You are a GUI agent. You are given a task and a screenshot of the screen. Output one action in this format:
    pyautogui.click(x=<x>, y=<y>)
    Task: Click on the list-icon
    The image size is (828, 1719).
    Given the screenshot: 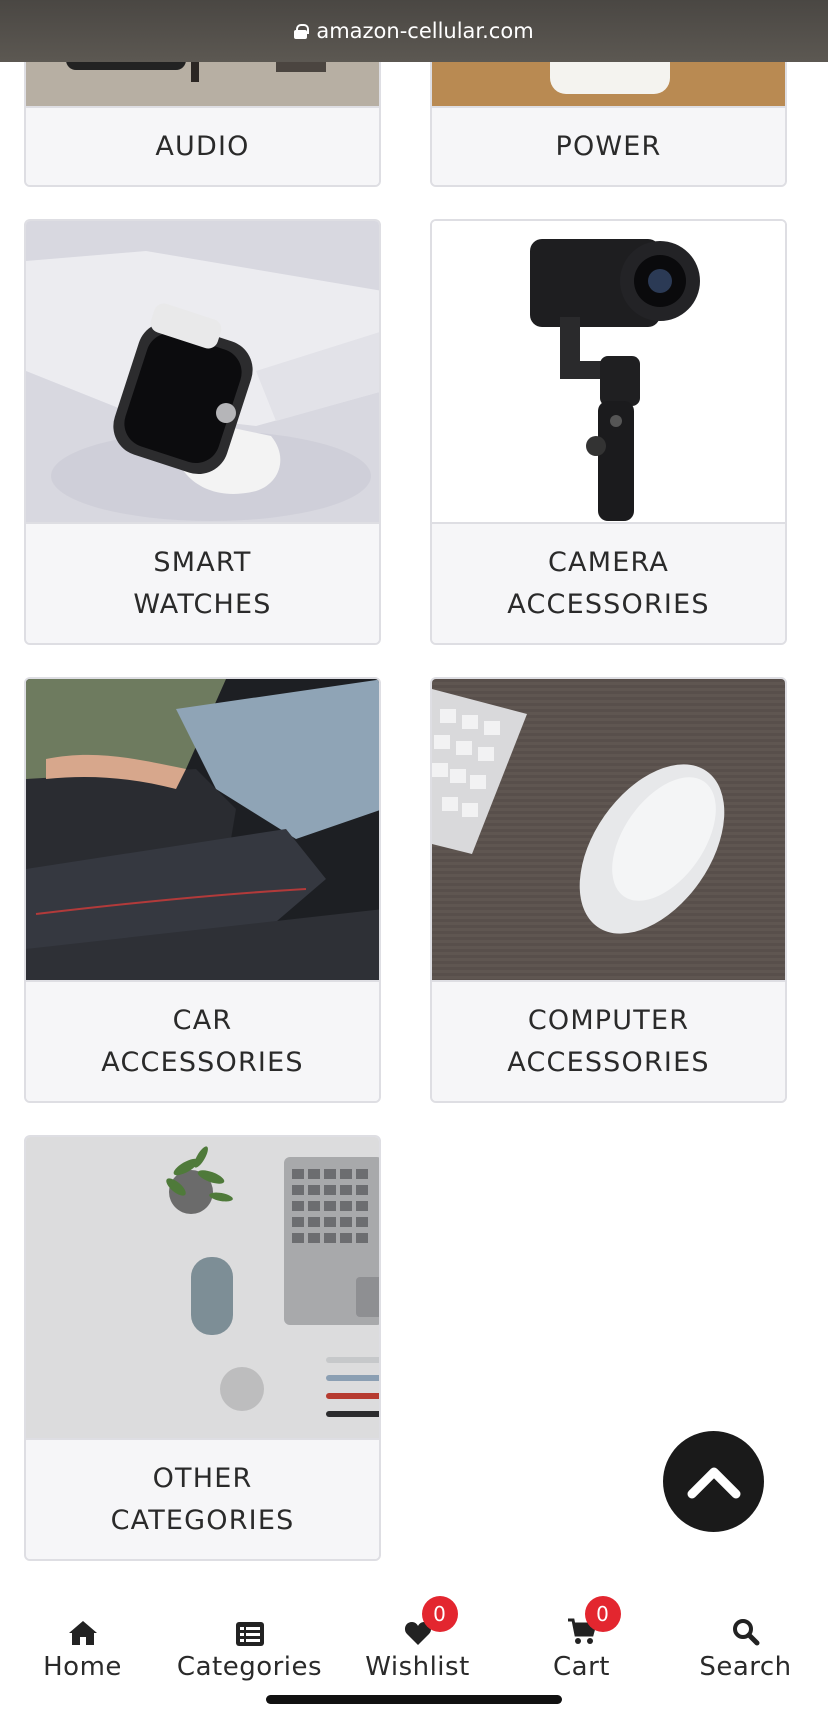 What is the action you would take?
    pyautogui.click(x=249, y=1634)
    